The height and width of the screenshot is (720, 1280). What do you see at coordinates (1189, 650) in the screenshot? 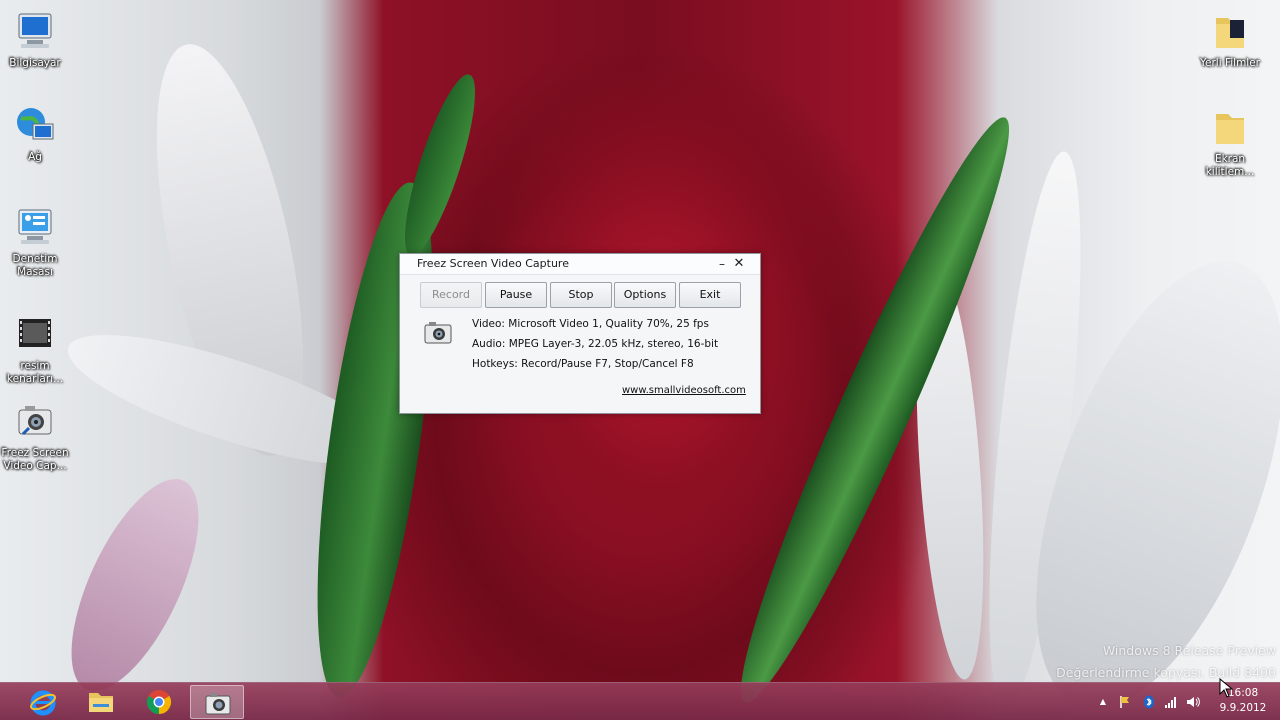
I see `windows-watermark-line1: Windows 8 Release Preview` at bounding box center [1189, 650].